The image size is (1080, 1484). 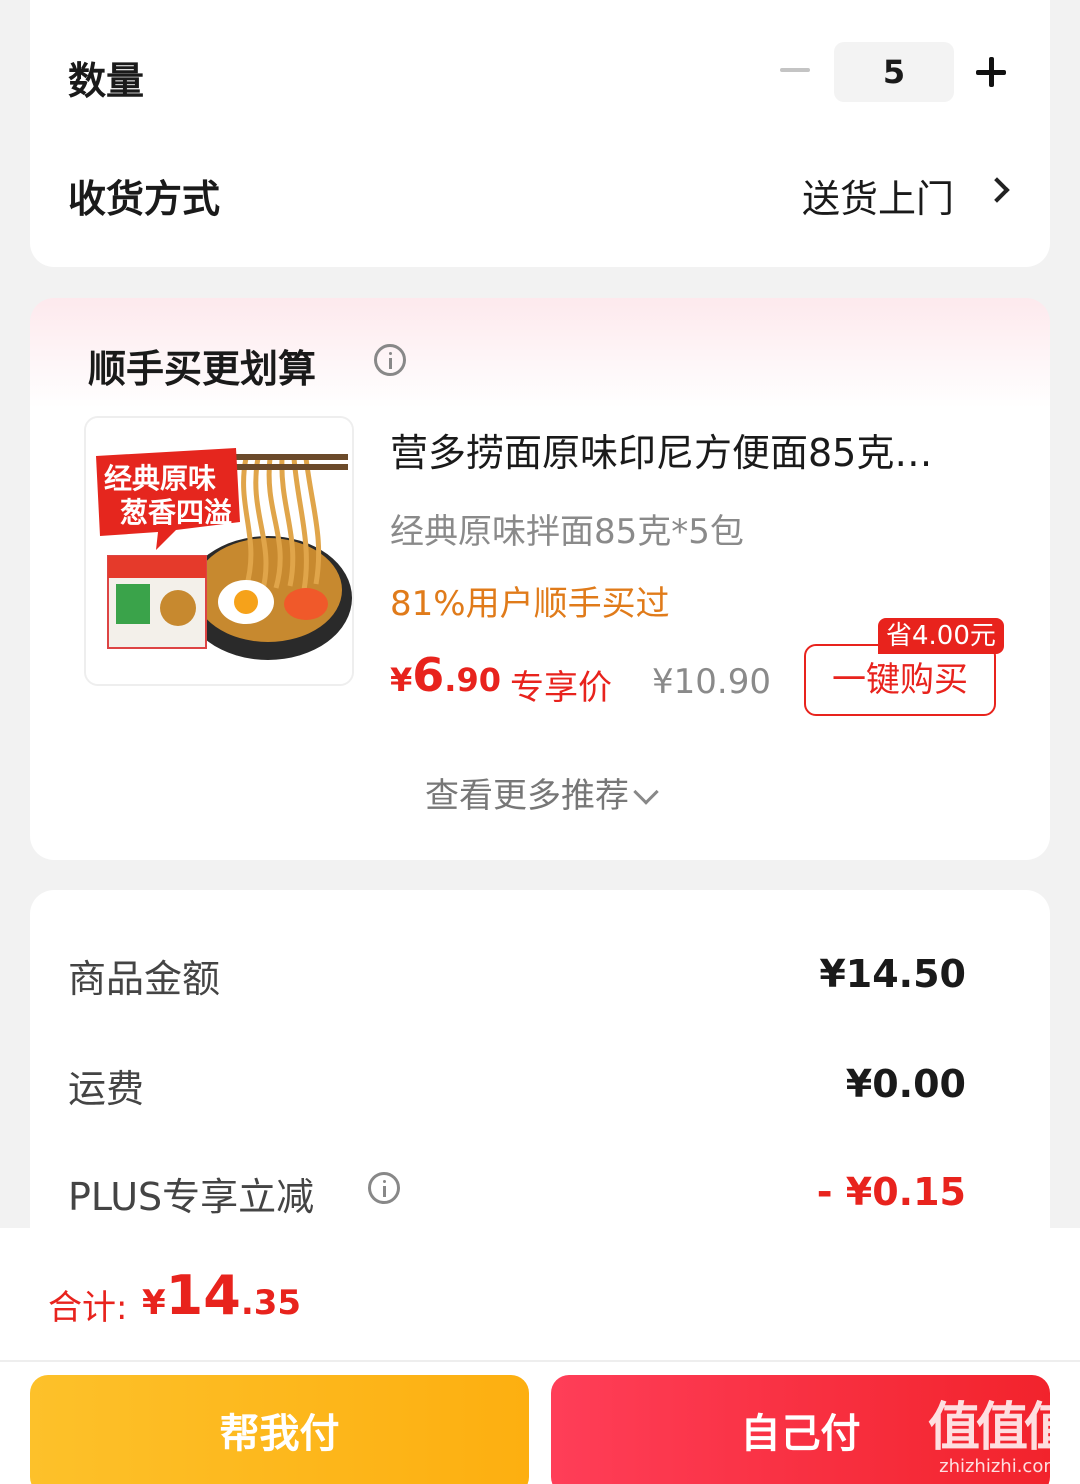 I want to click on goods-amount-value: ¥14.50, so click(x=892, y=974).